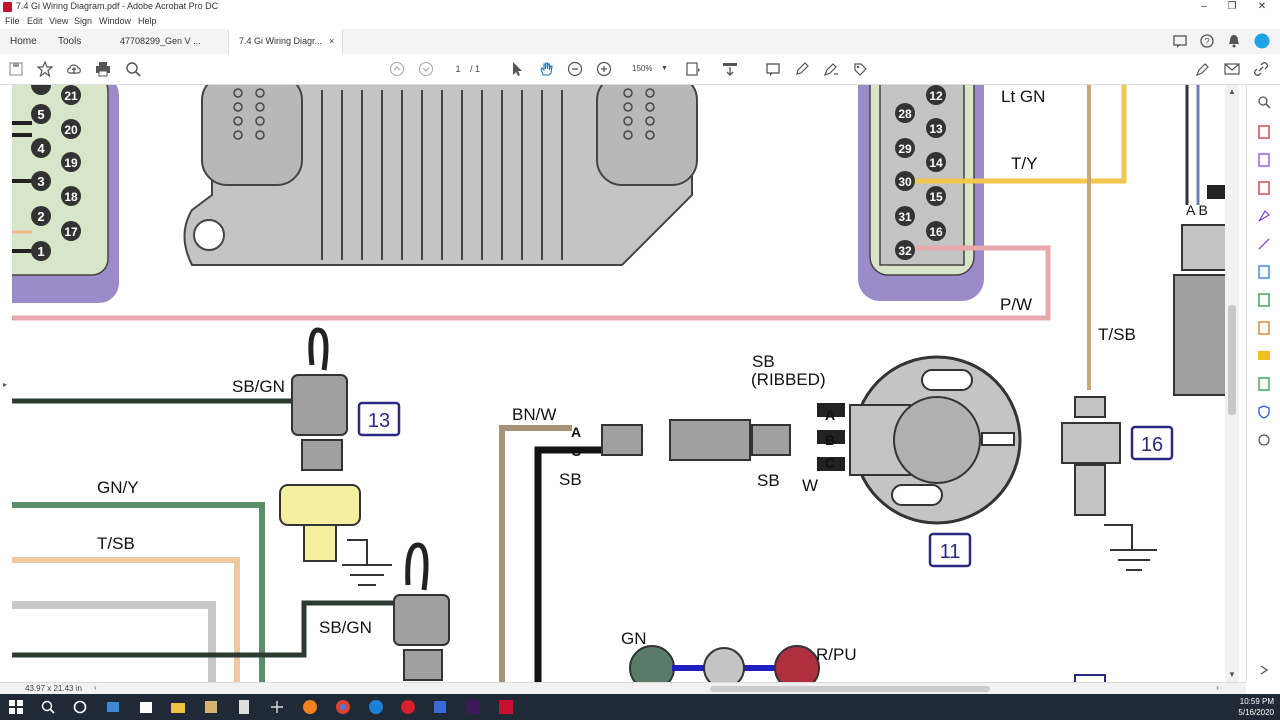 The height and width of the screenshot is (720, 1280). I want to click on calculator-icon, so click(244, 707).